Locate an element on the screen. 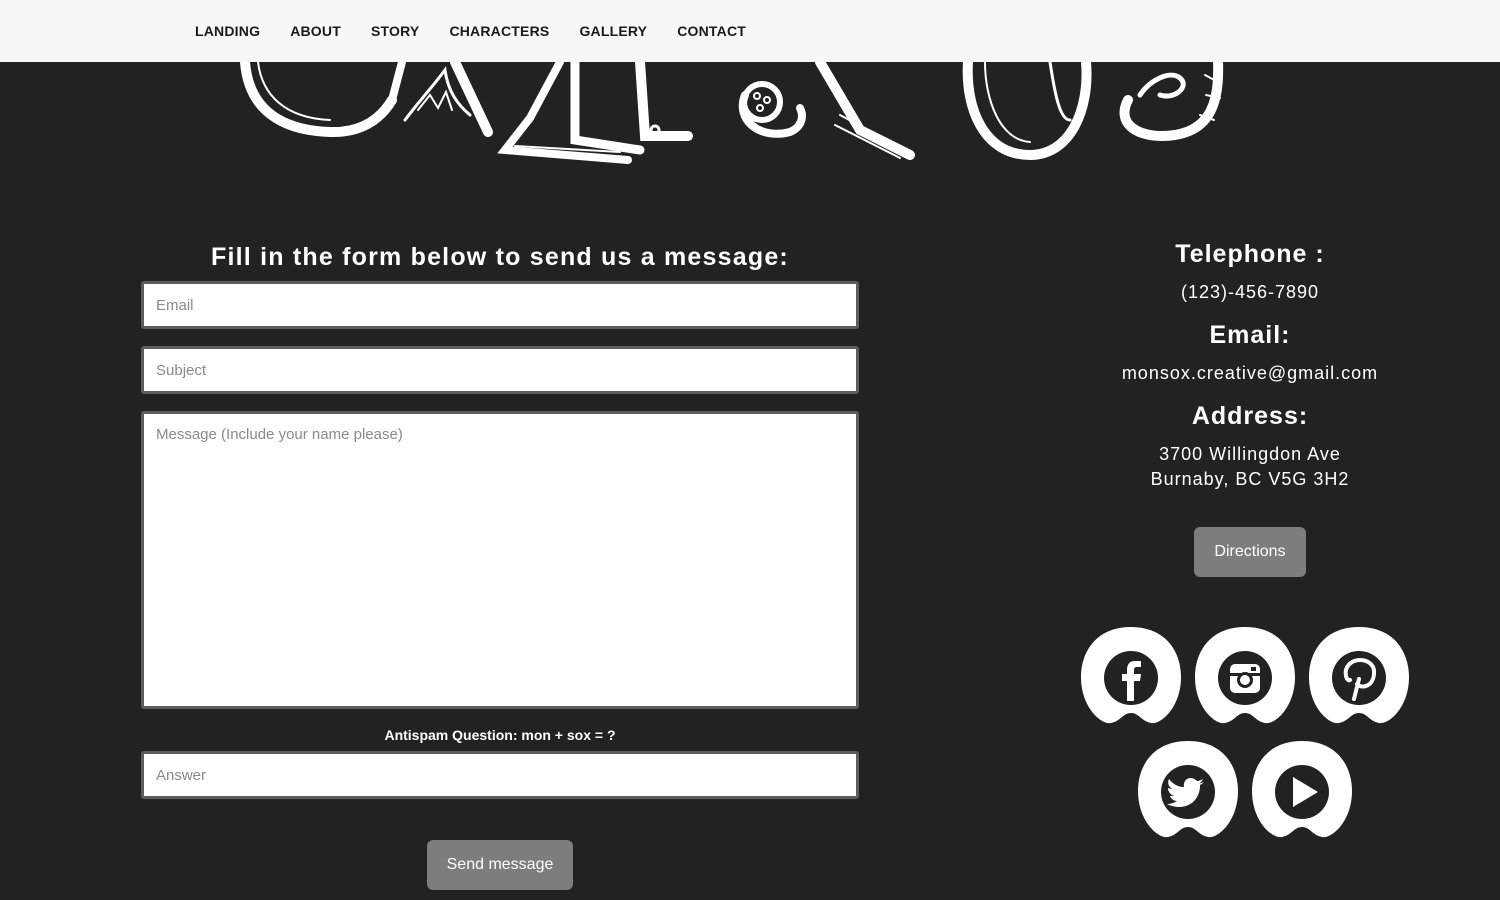  email-value: monsox.creative@gmail.com is located at coordinates (1250, 373).